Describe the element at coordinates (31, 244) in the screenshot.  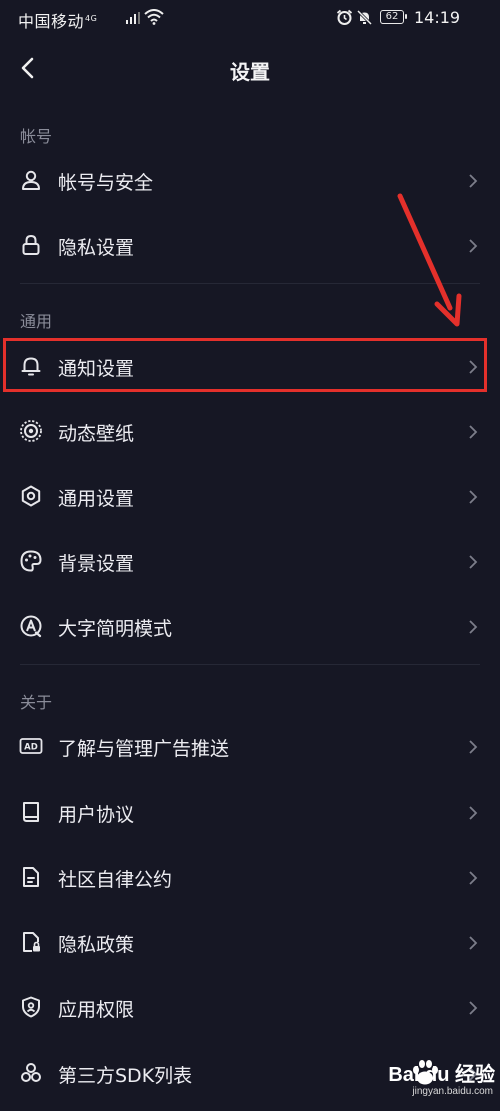
I see `lock-icon` at that location.